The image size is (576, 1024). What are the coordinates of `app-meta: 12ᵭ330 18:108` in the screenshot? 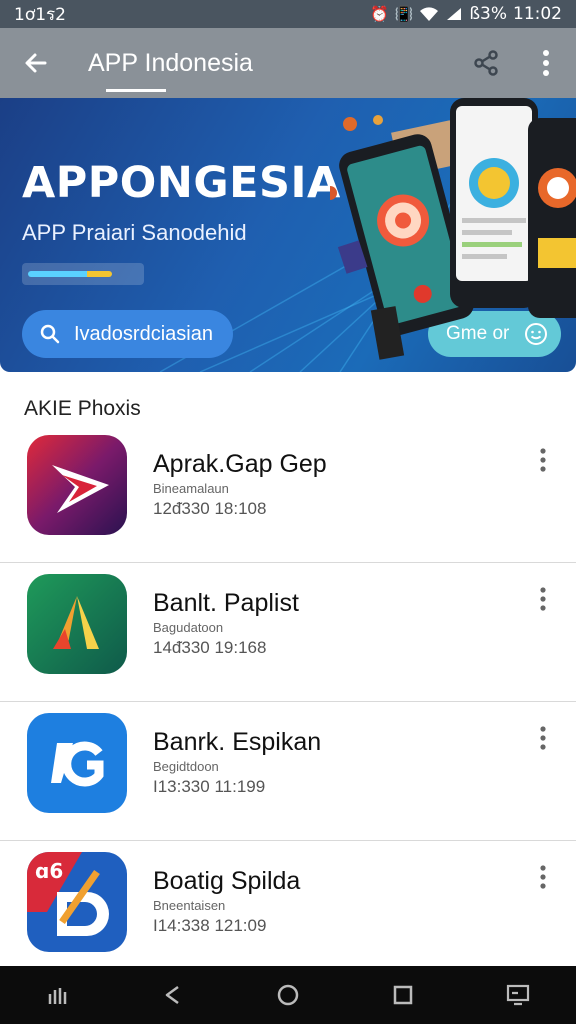 It's located at (210, 508).